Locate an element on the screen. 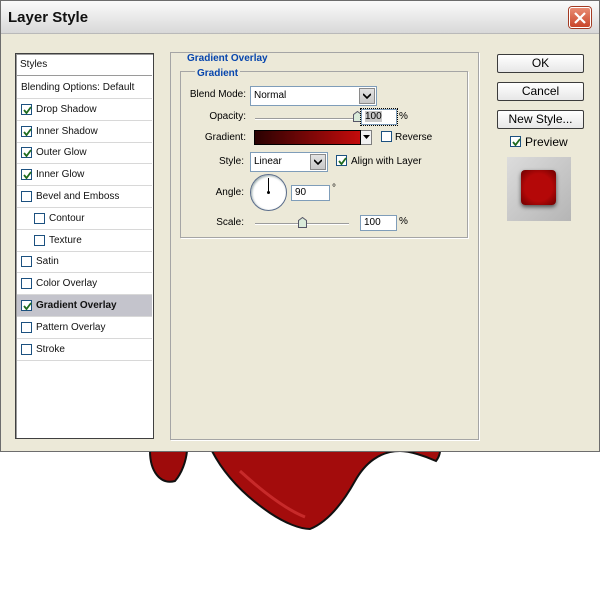 This screenshot has width=600, height=603. scale-input: 100 is located at coordinates (378, 223).